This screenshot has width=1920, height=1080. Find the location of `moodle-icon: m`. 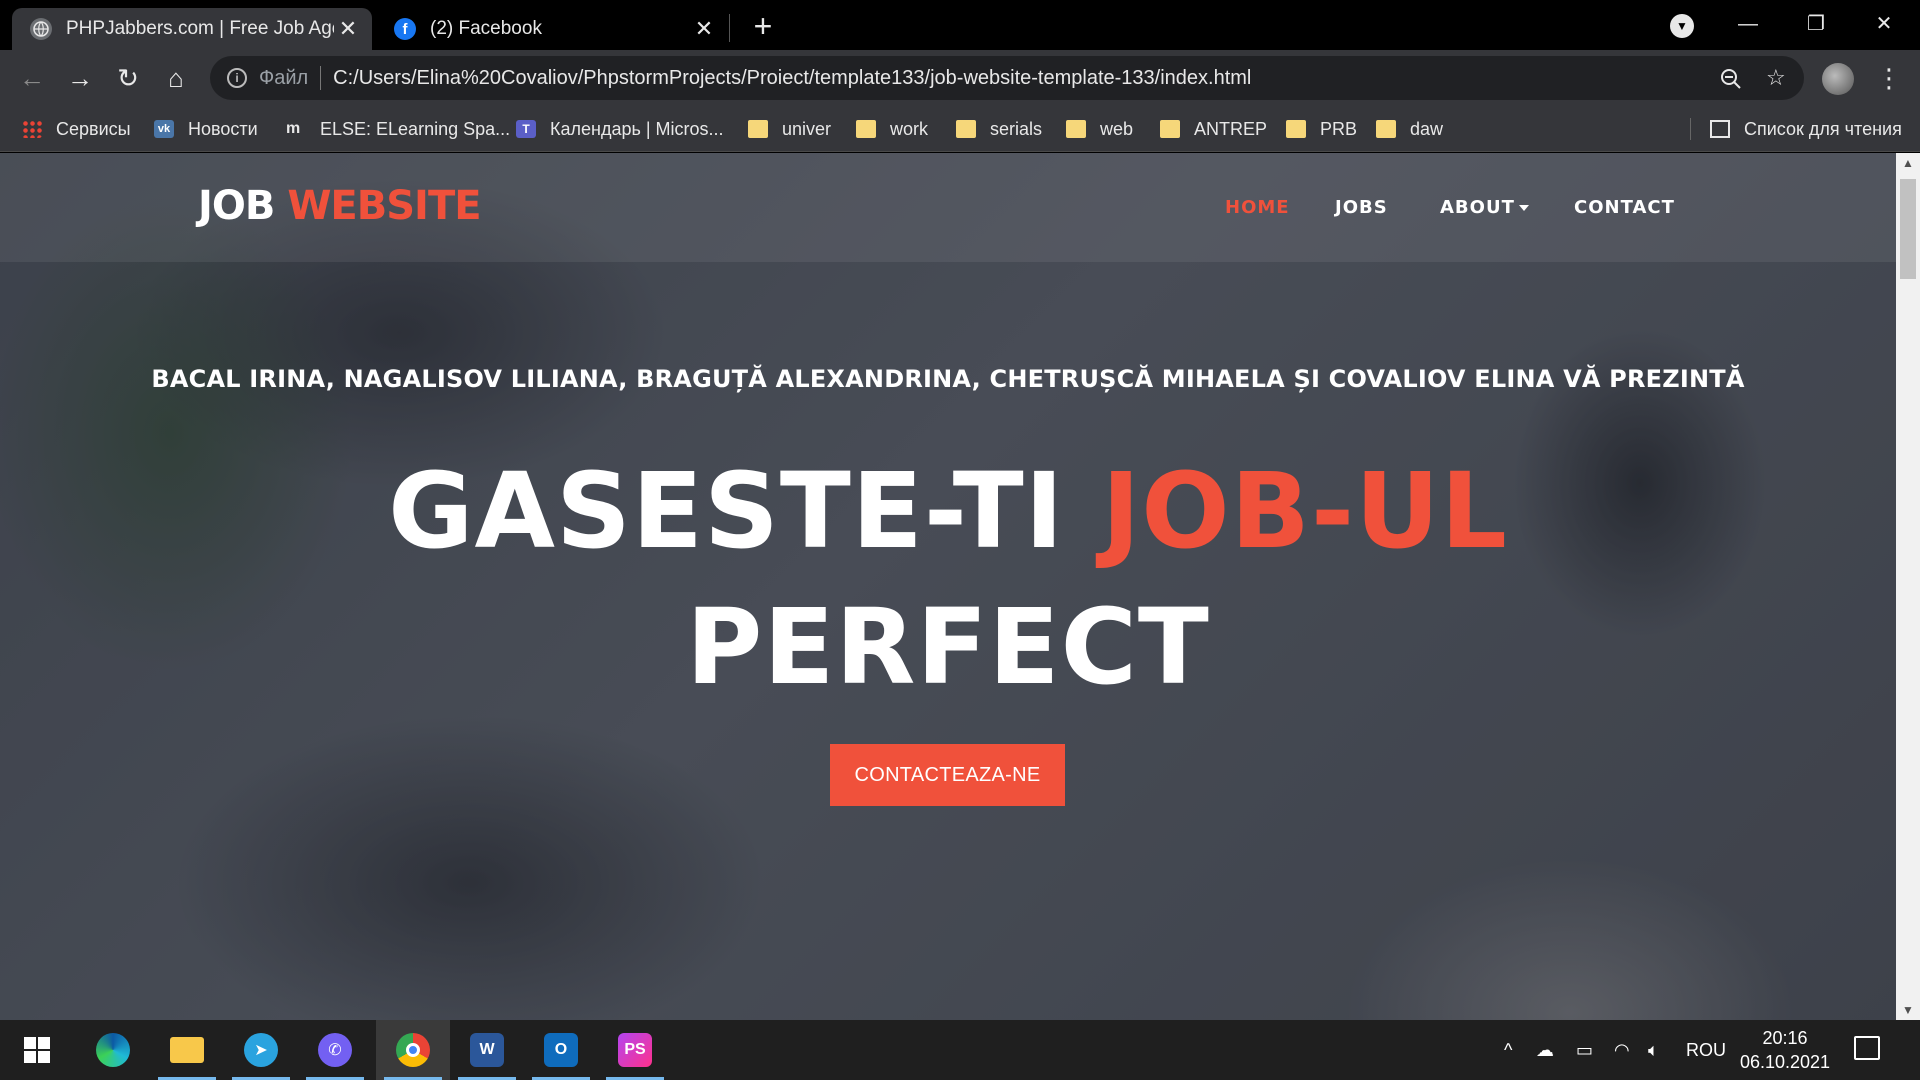

moodle-icon: m is located at coordinates (293, 128).